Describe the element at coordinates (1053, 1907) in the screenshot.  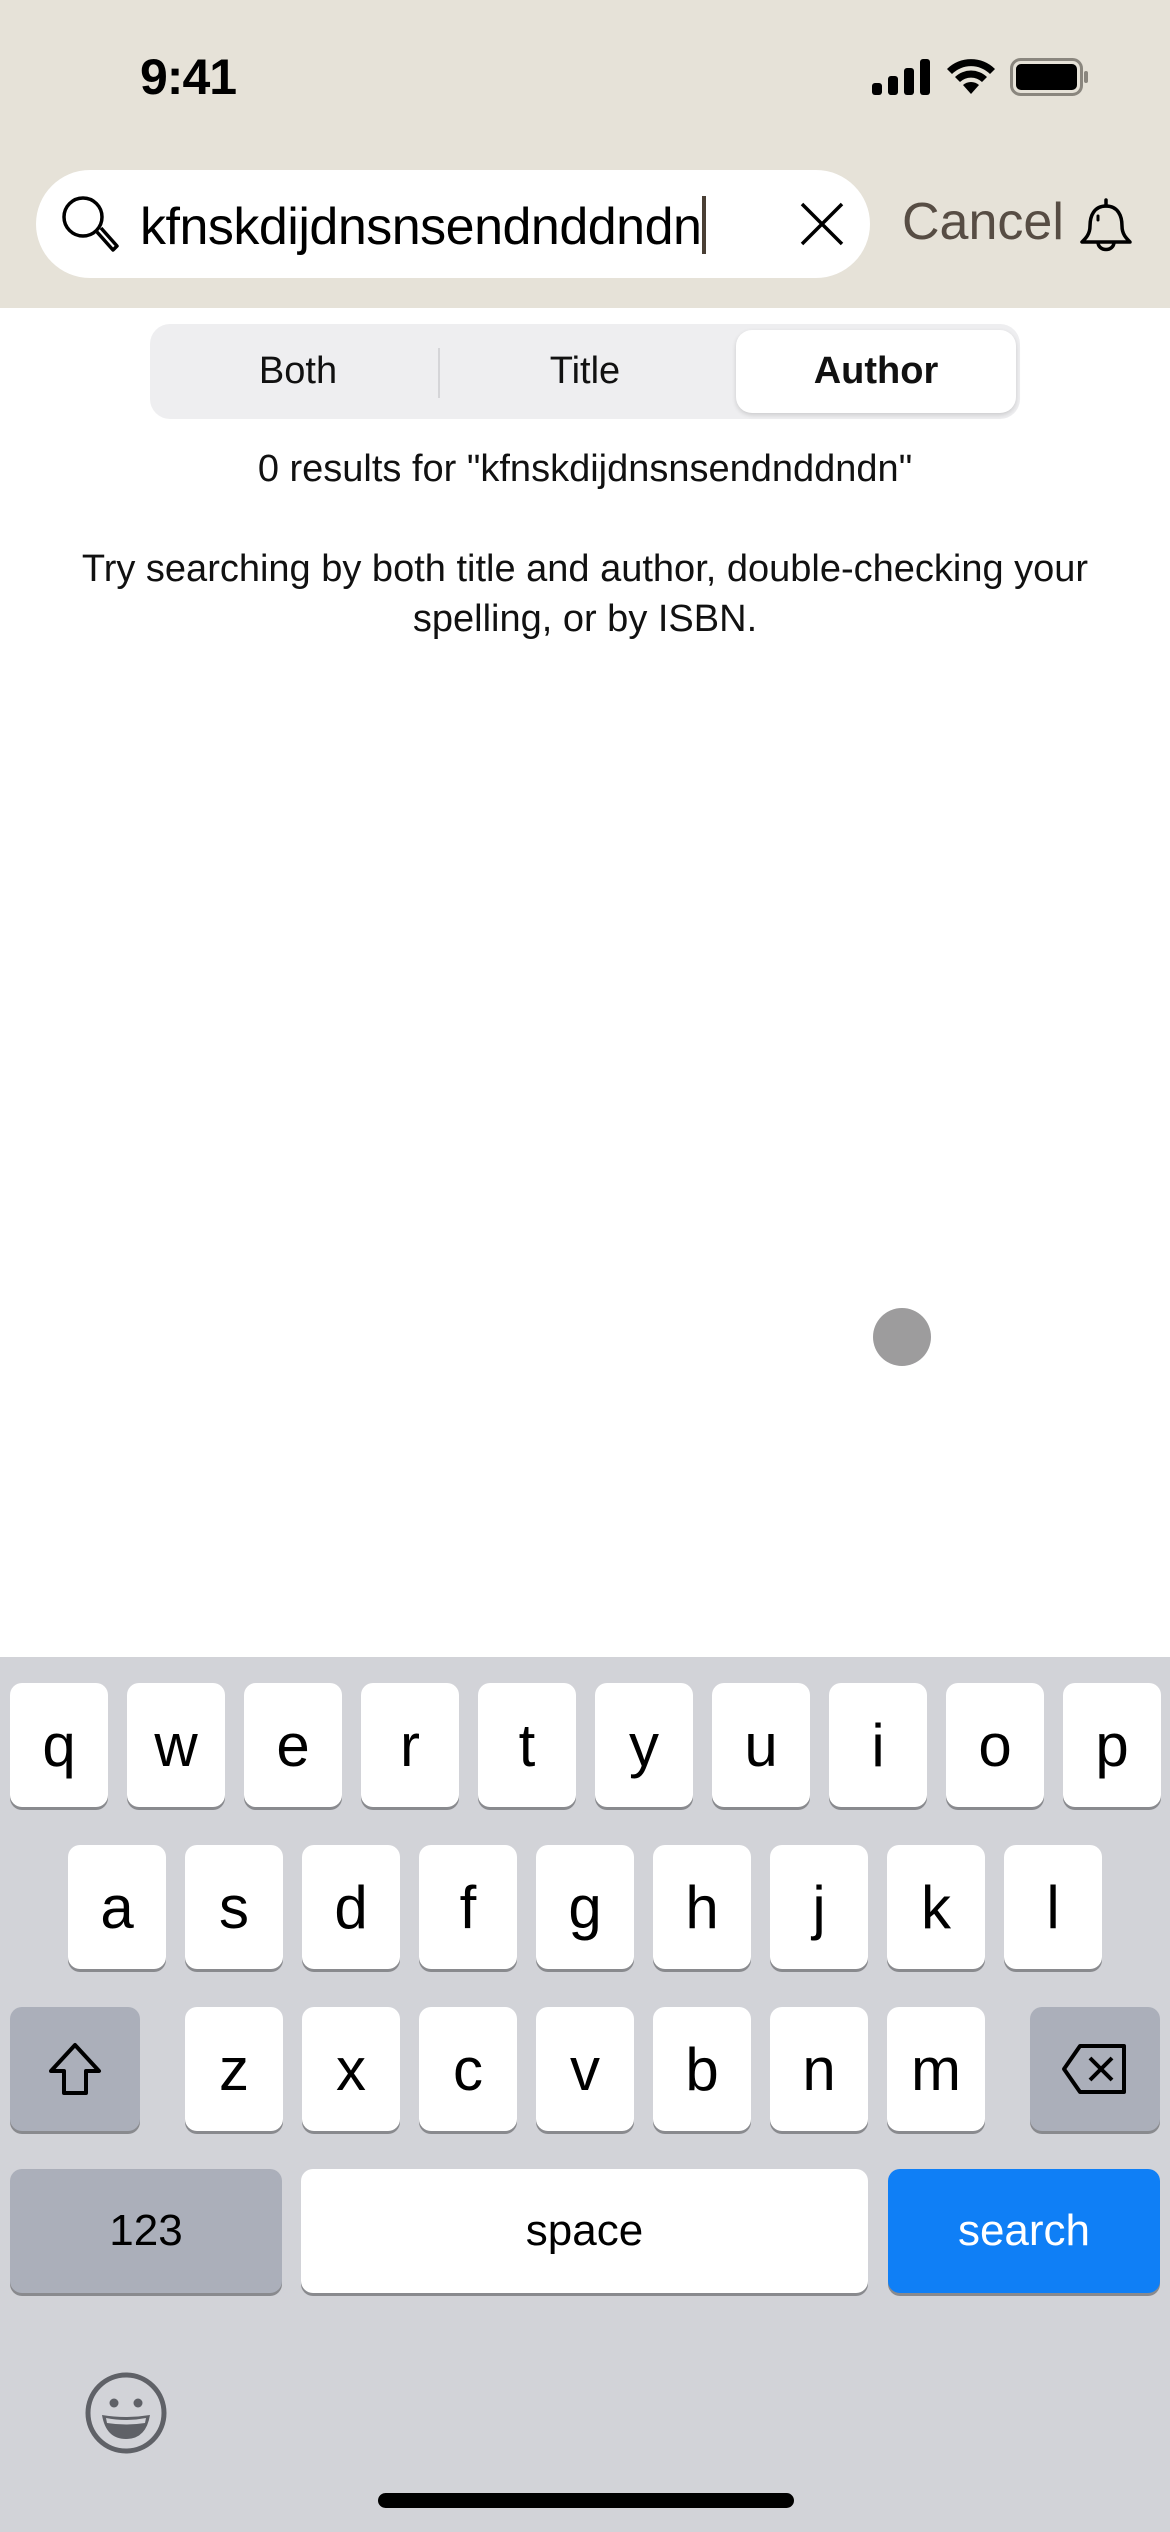
I see `key-l: l` at that location.